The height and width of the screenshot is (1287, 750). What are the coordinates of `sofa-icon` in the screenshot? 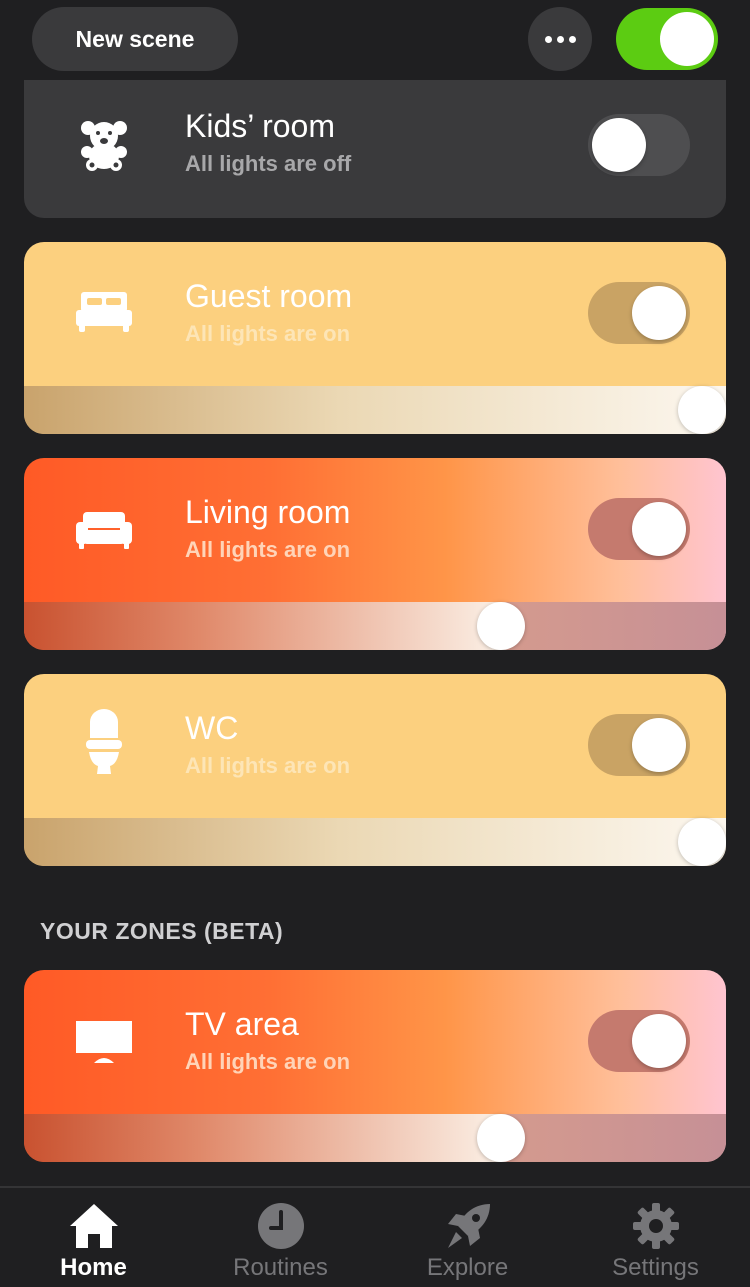 It's located at (104, 530).